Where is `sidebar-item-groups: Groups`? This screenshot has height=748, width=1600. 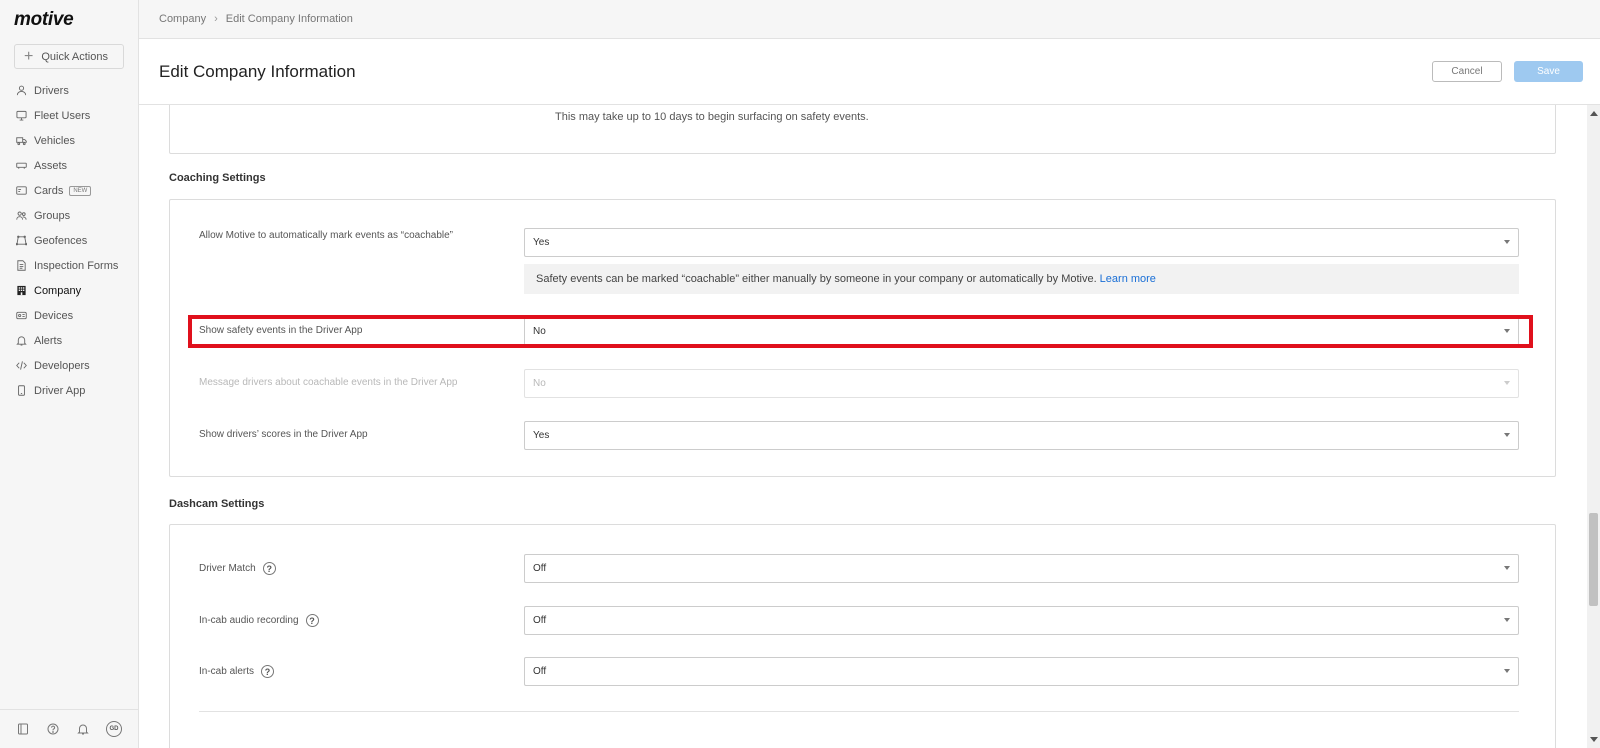
sidebar-item-groups: Groups is located at coordinates (69, 215).